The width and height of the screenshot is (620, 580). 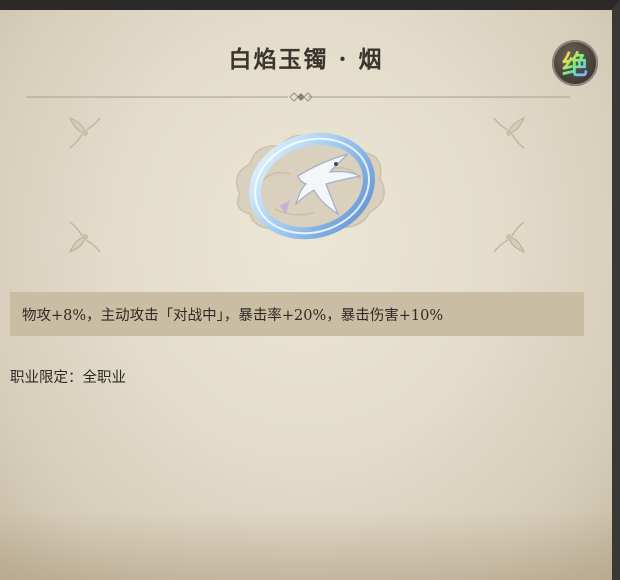 What do you see at coordinates (310, 186) in the screenshot?
I see `jade-bracelet-icon` at bounding box center [310, 186].